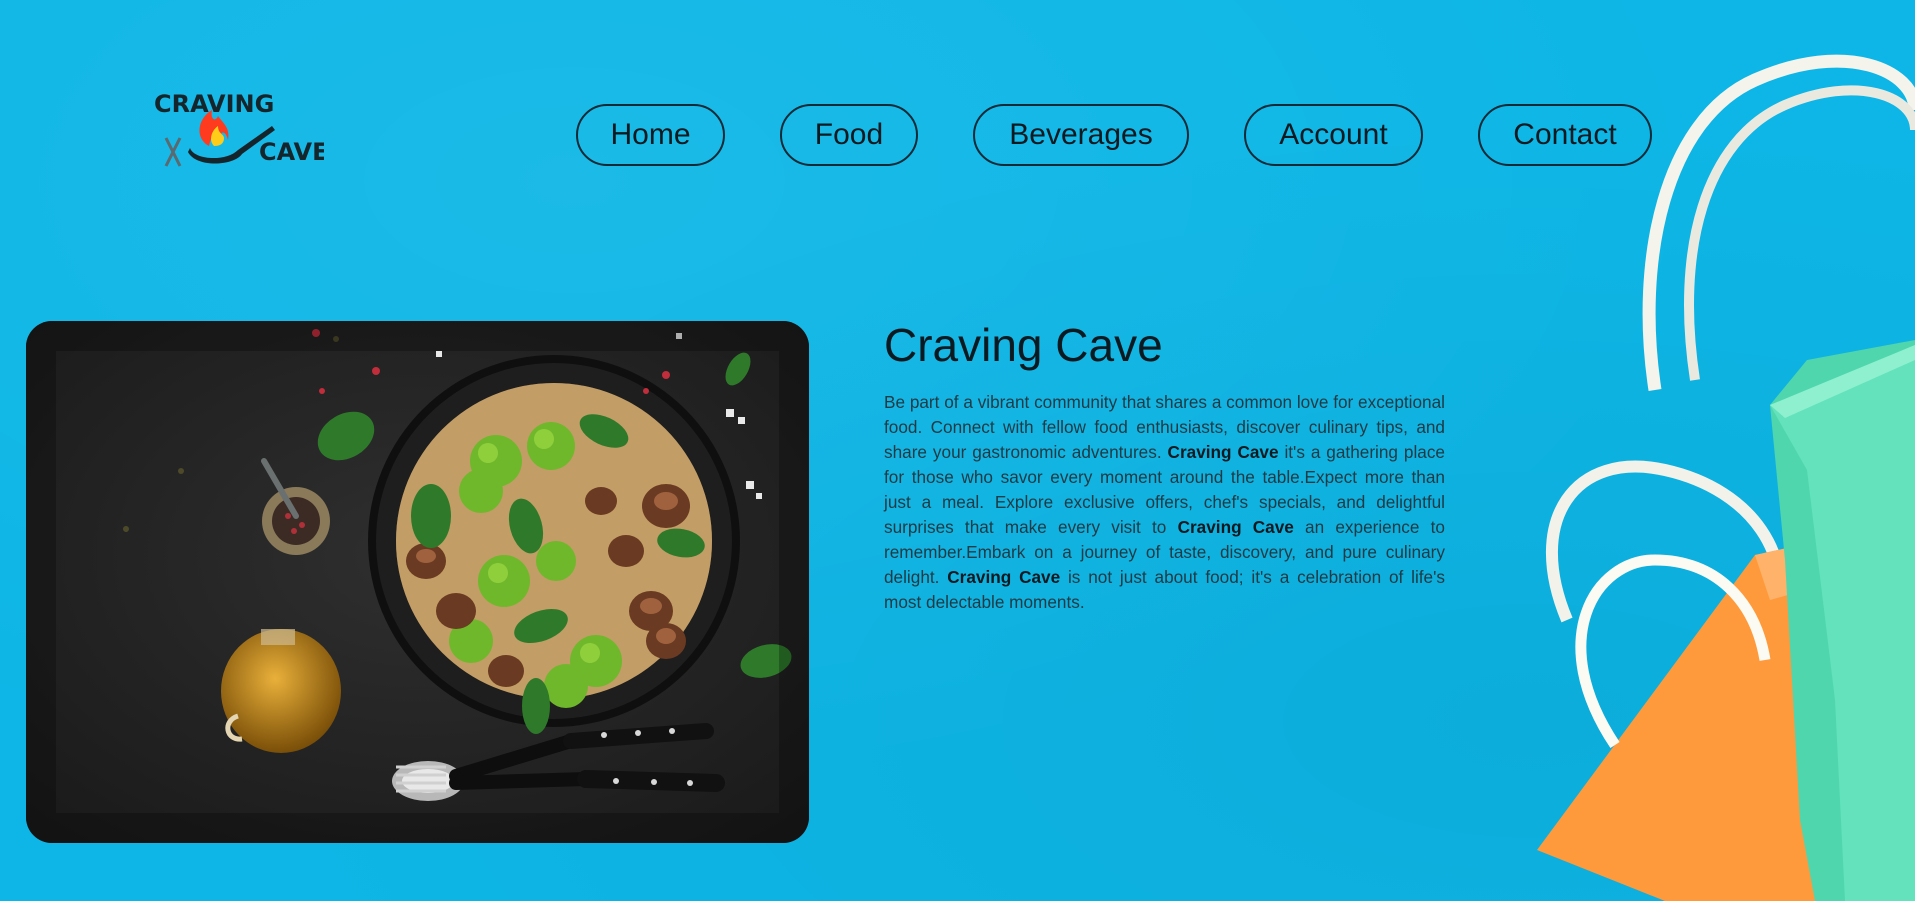 This screenshot has height=901, width=1915. Describe the element at coordinates (1023, 345) in the screenshot. I see `intro-title: Craving Cave` at that location.